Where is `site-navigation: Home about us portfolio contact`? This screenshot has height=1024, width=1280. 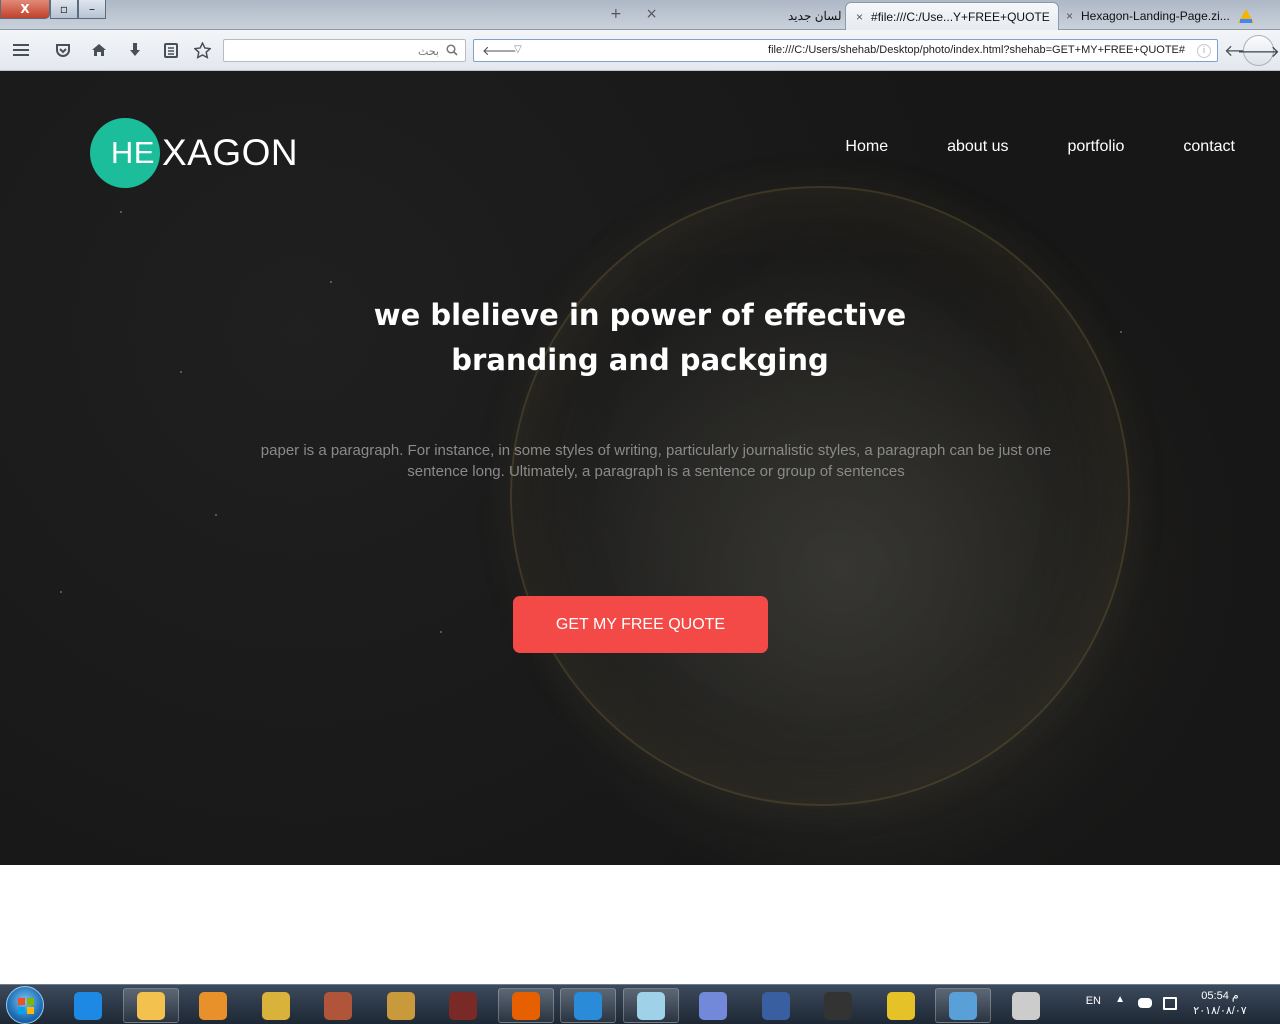
site-navigation: Home about us portfolio contact is located at coordinates (1040, 147).